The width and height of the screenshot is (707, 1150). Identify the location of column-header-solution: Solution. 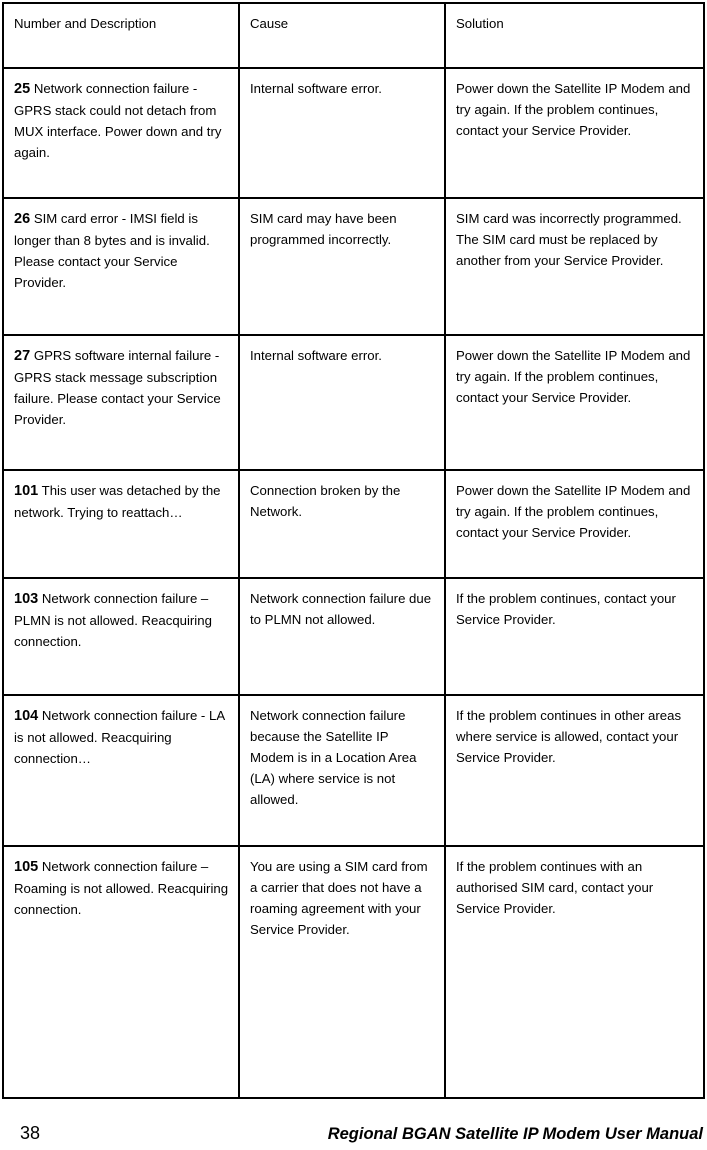
(574, 35).